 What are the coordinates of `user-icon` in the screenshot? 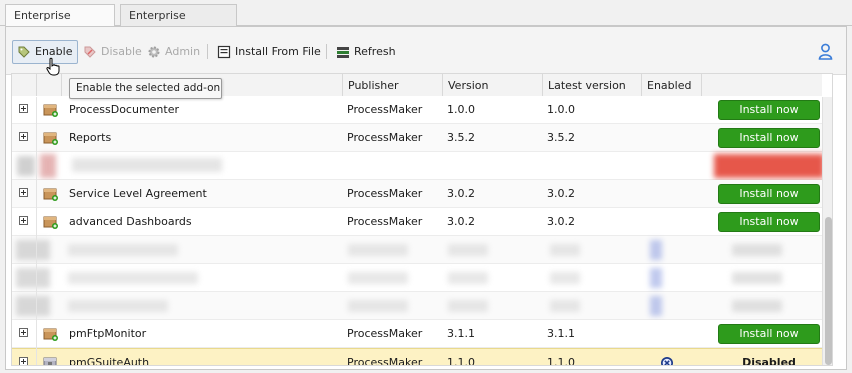 It's located at (825, 51).